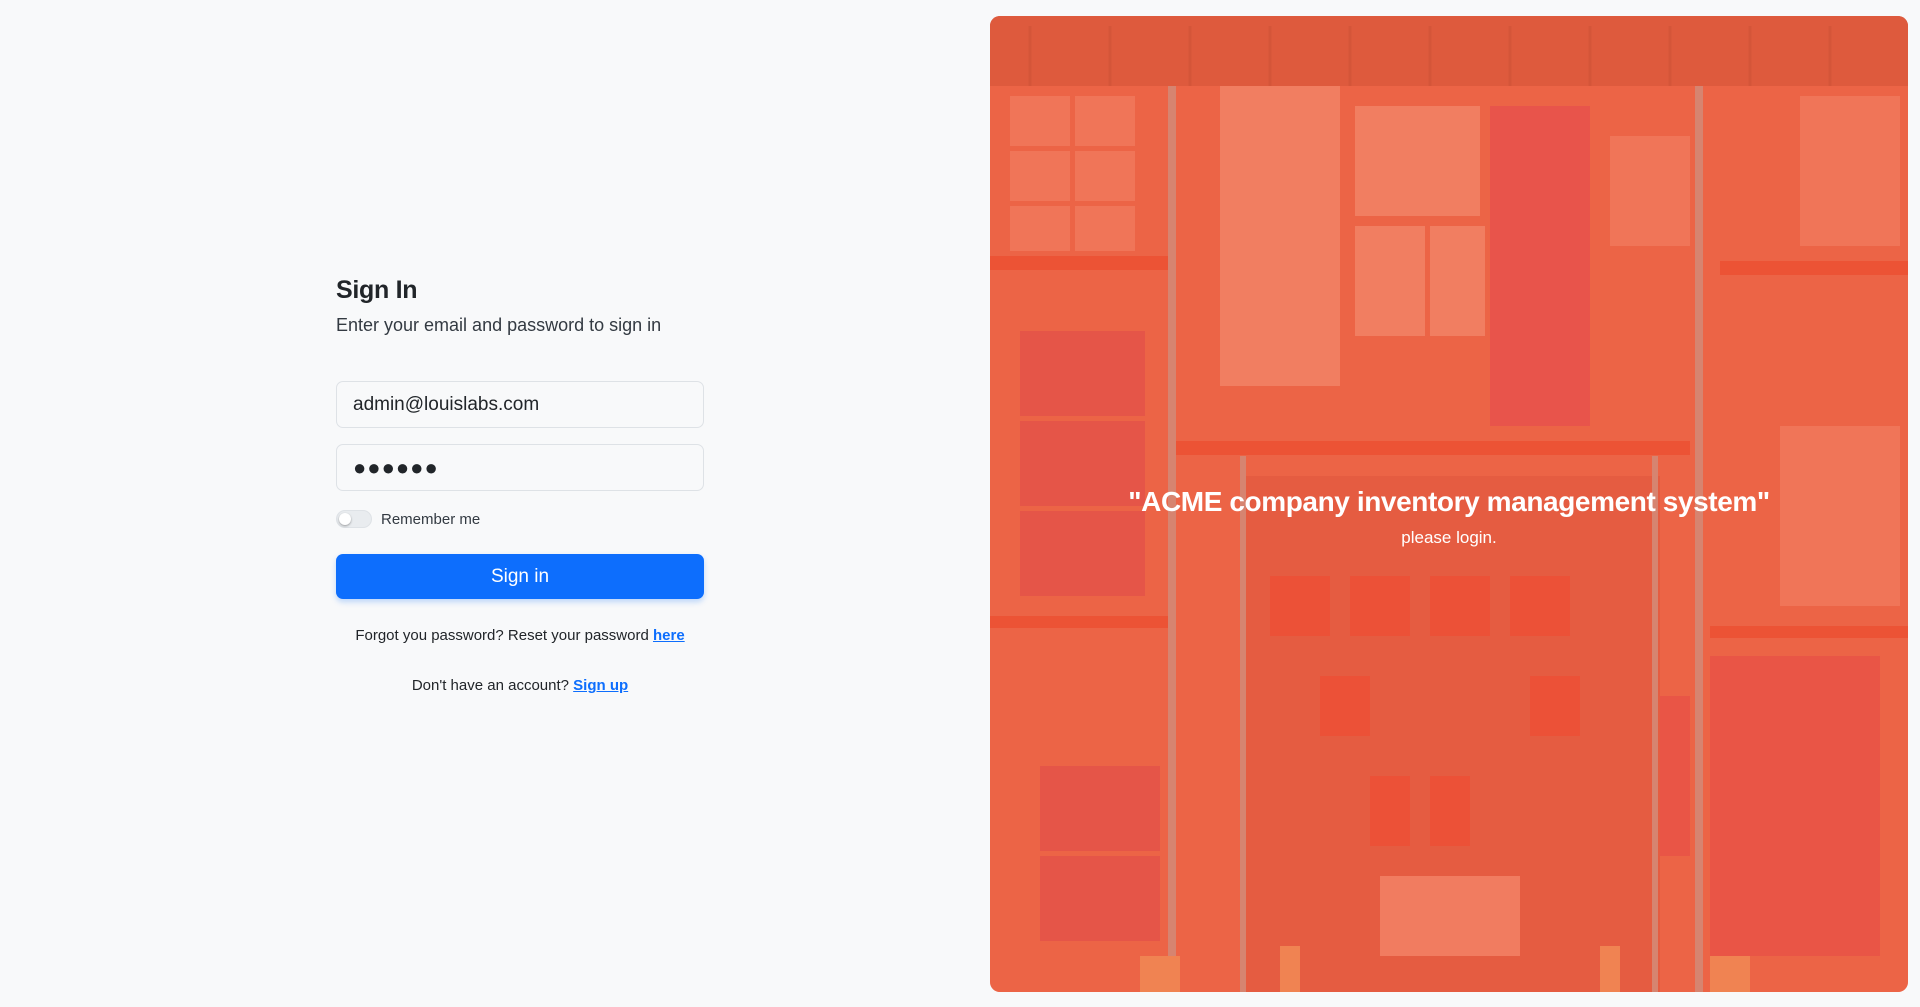  I want to click on sign-up-link: Sign up, so click(600, 685).